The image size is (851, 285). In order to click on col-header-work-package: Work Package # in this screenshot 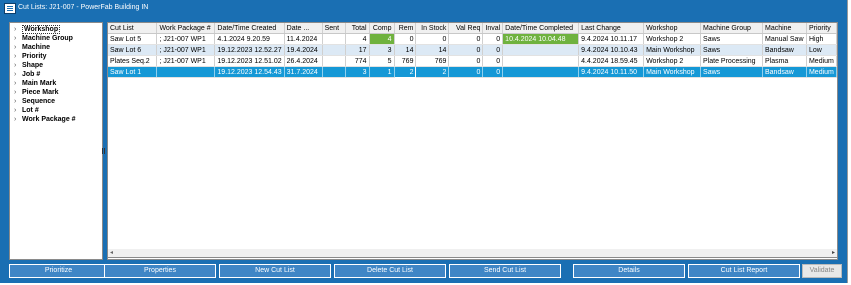, I will do `click(186, 28)`.